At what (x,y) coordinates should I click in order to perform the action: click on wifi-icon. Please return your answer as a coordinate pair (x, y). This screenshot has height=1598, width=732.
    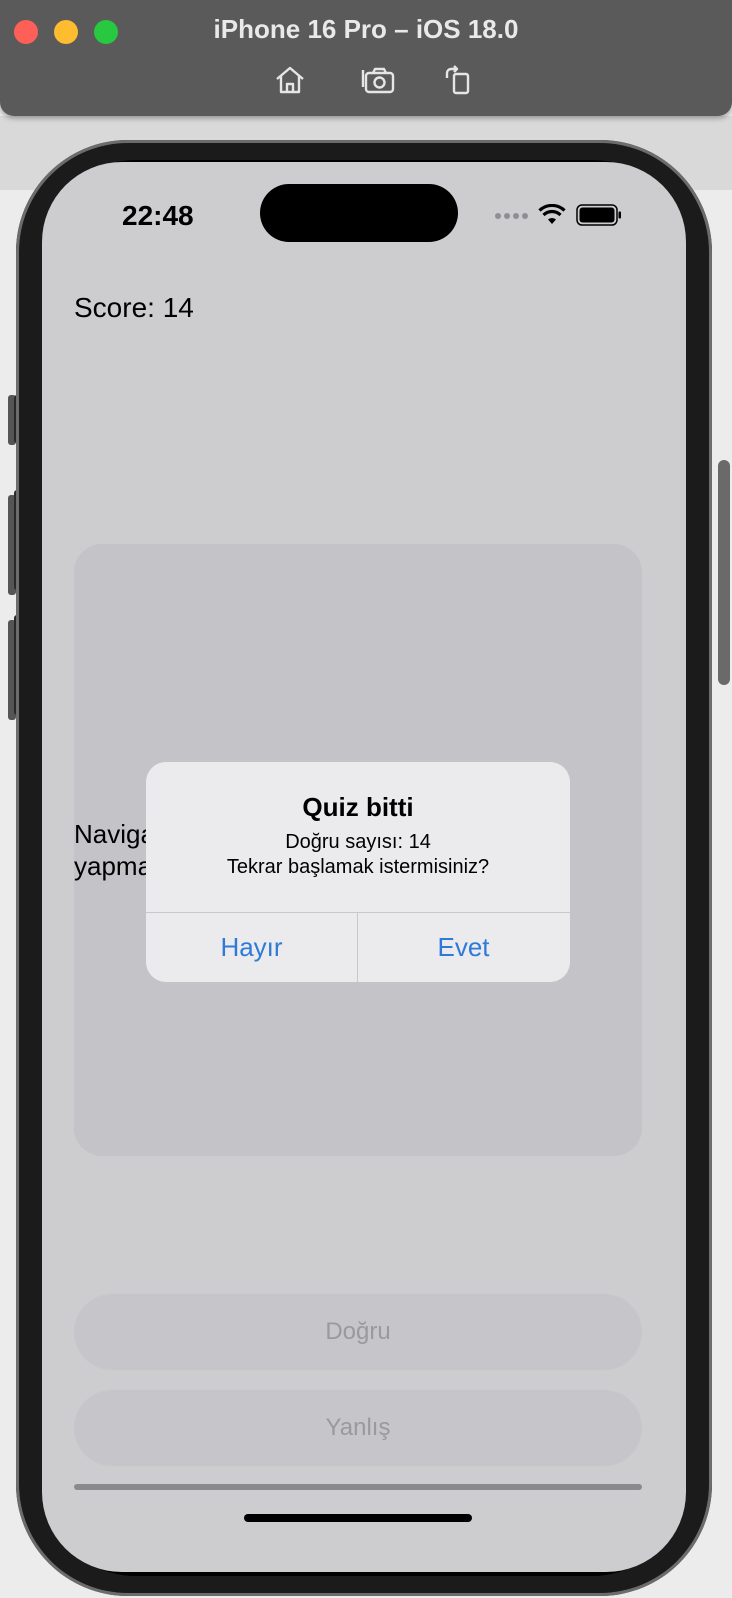
    Looking at the image, I should click on (552, 214).